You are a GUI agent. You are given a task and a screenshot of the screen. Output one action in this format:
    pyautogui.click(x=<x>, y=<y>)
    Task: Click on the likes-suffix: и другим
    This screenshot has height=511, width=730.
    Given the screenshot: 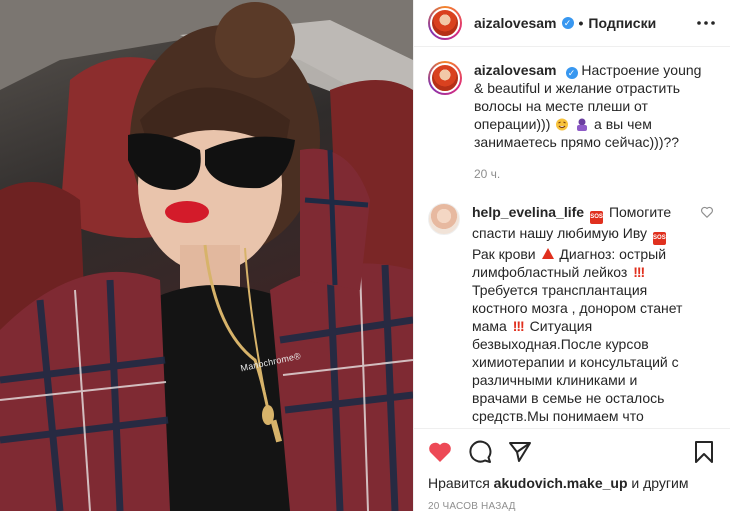 What is the action you would take?
    pyautogui.click(x=660, y=483)
    